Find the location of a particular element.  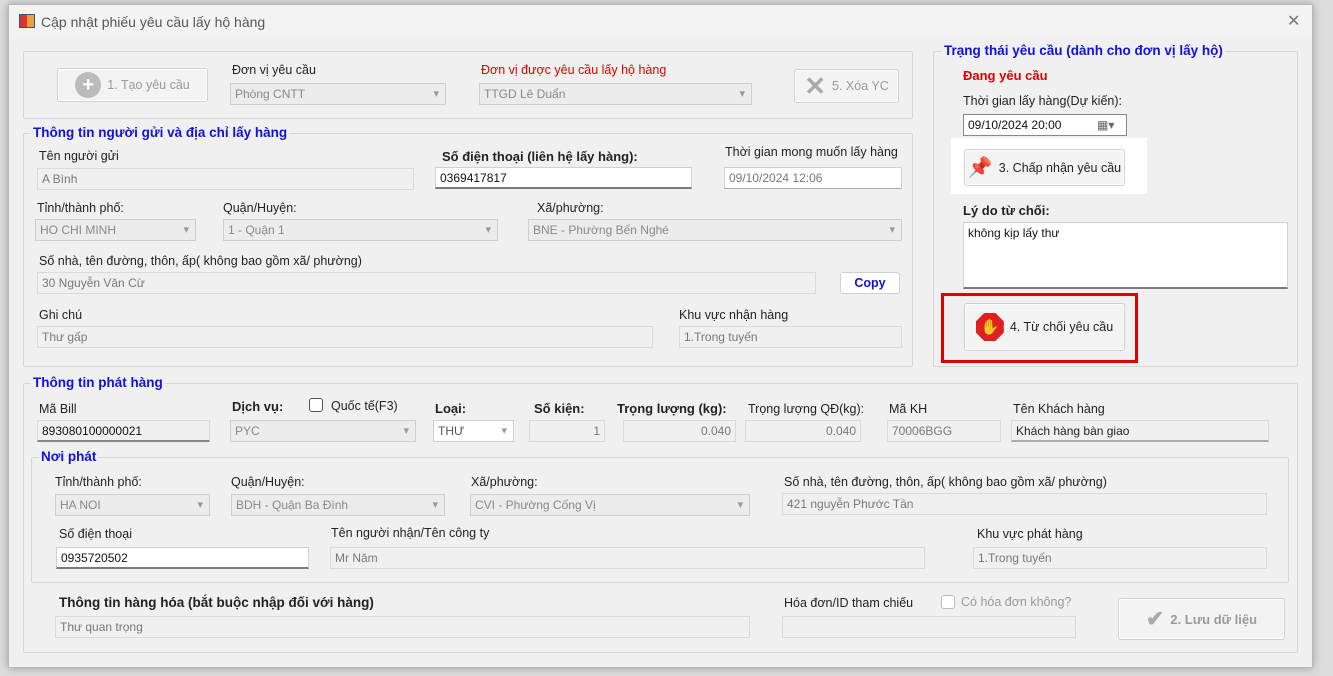

type-label: Loại: is located at coordinates (451, 408).